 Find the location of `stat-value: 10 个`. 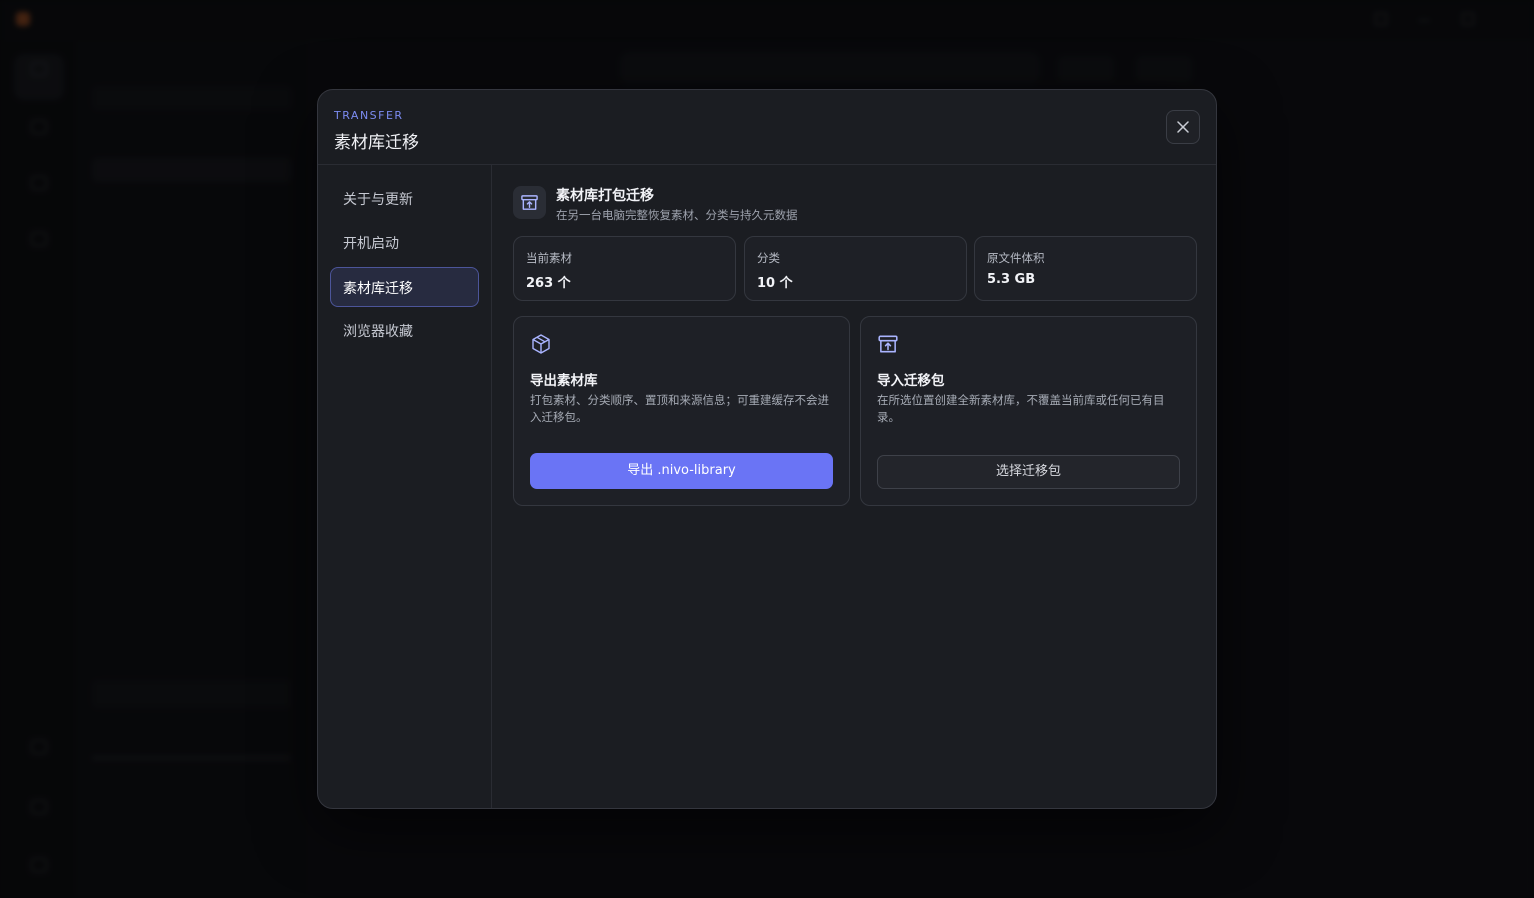

stat-value: 10 个 is located at coordinates (775, 283).